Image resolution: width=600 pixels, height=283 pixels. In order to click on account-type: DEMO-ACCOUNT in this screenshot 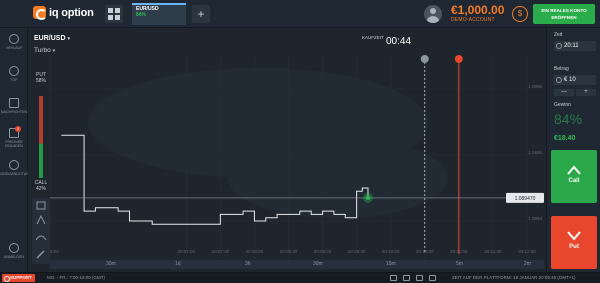, I will do `click(473, 20)`.